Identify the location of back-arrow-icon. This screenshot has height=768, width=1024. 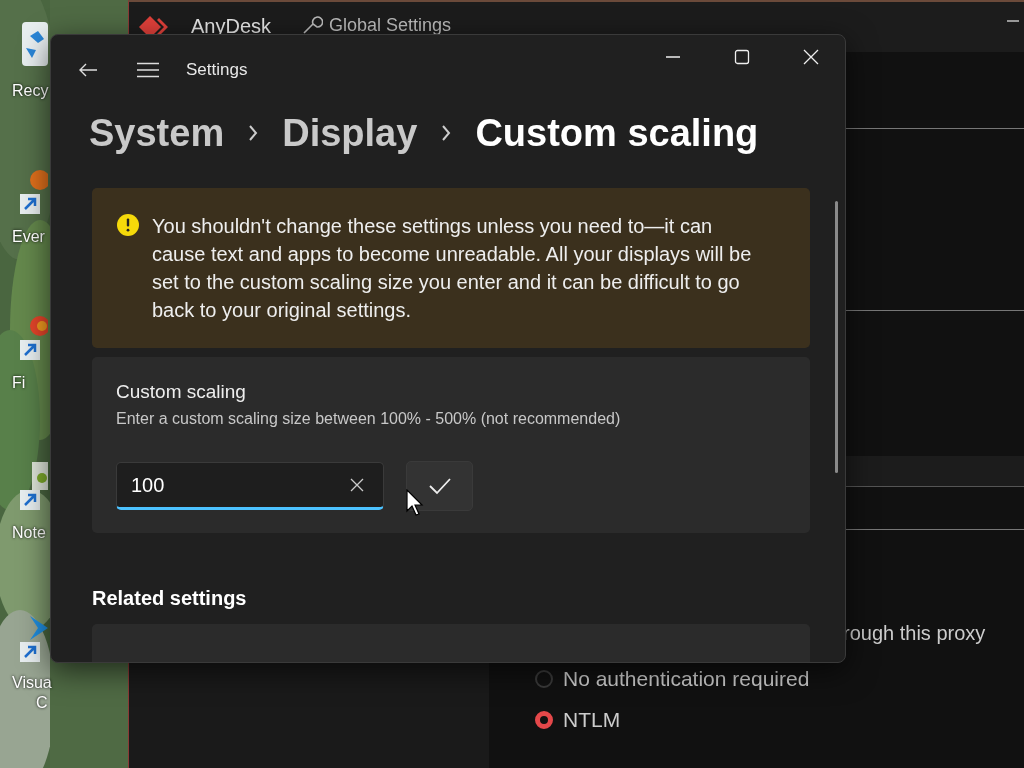
(88, 70).